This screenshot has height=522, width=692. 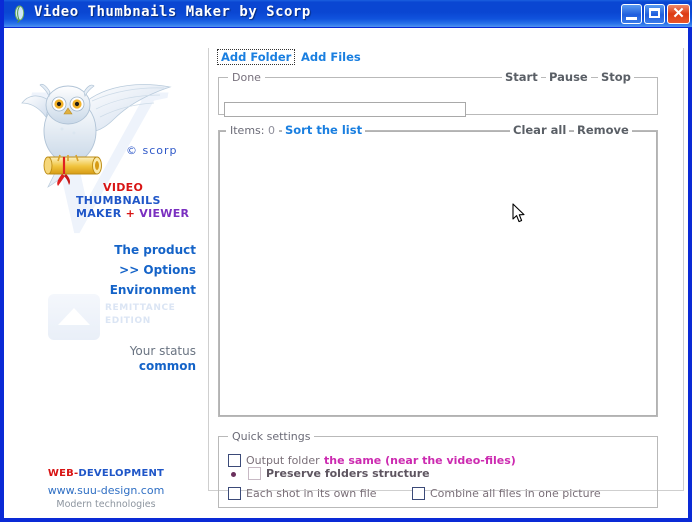 What do you see at coordinates (256, 57) in the screenshot?
I see `add-folder-button: Add Folder` at bounding box center [256, 57].